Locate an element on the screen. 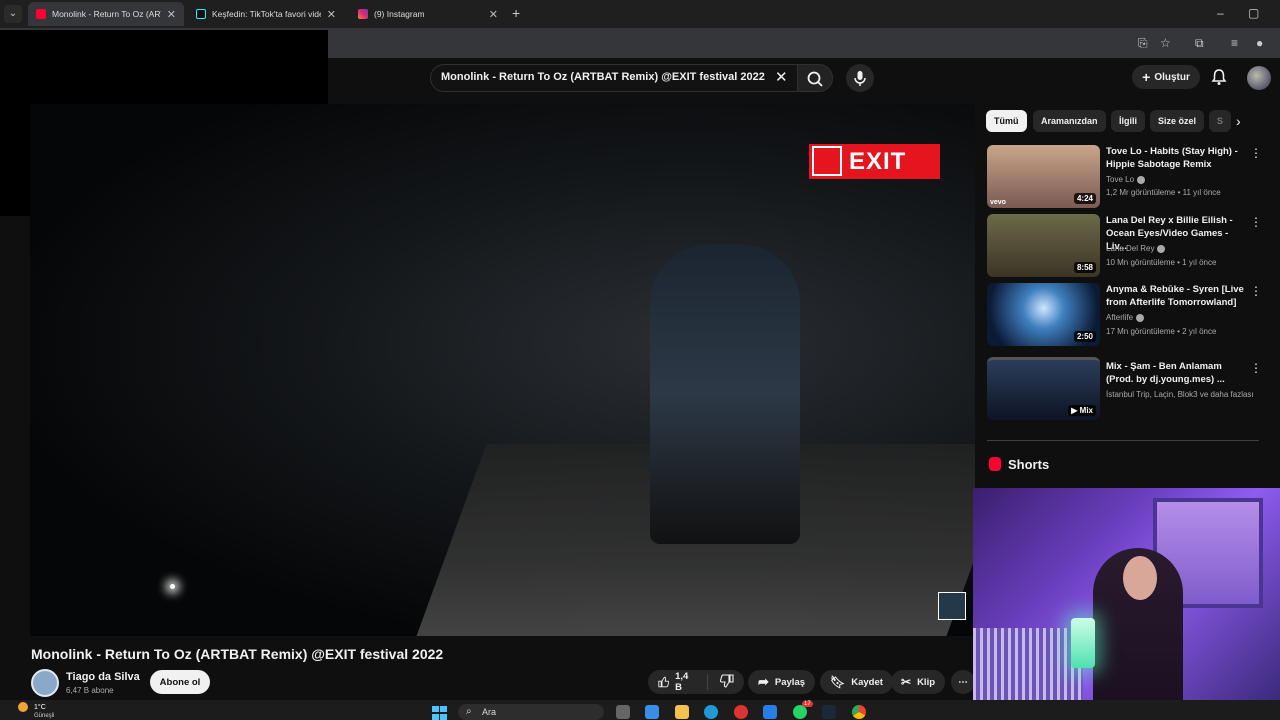 This screenshot has height=720, width=1280. channel-name: Afterlife is located at coordinates (1120, 317).